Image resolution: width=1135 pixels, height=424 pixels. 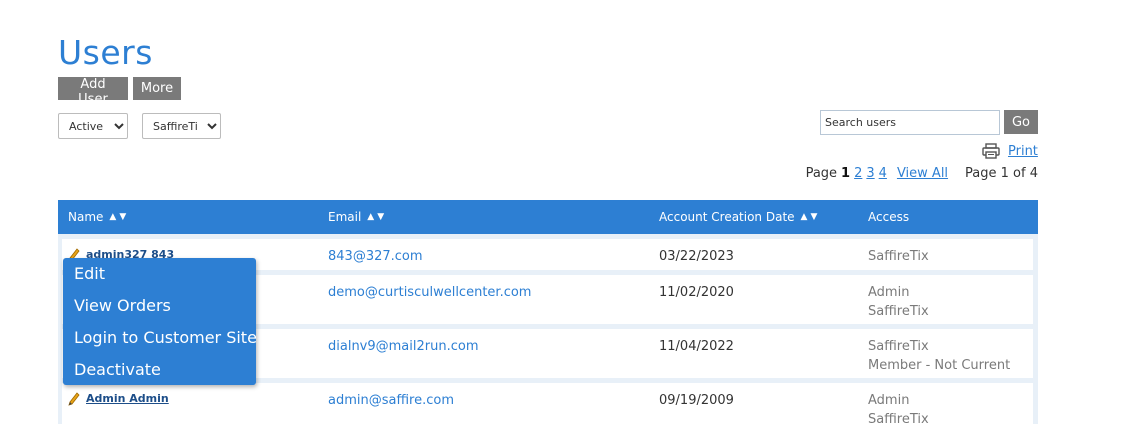 I want to click on column-label: Name, so click(x=86, y=217).